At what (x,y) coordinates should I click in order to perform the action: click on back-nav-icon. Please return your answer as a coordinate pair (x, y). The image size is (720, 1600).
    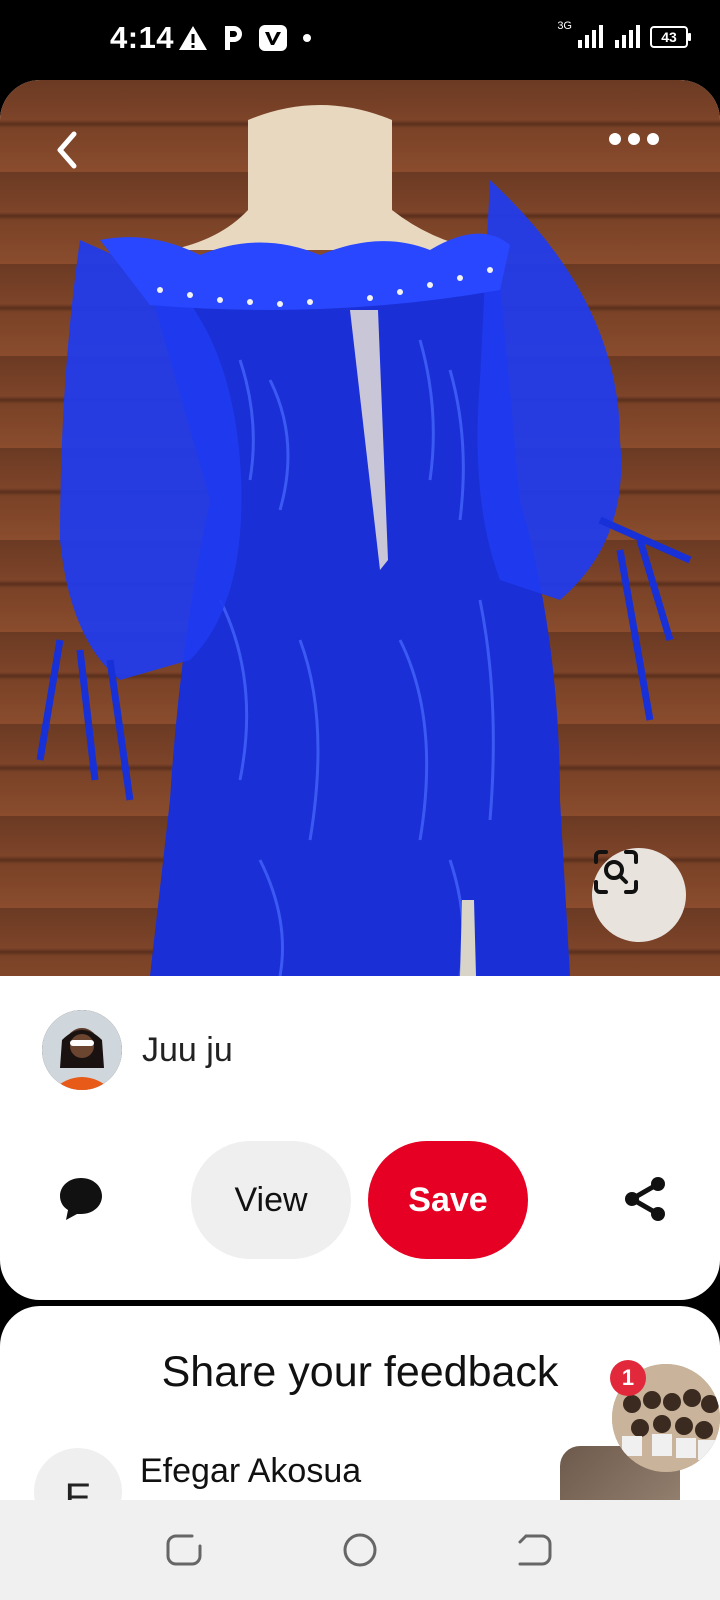
    Looking at the image, I should click on (535, 1550).